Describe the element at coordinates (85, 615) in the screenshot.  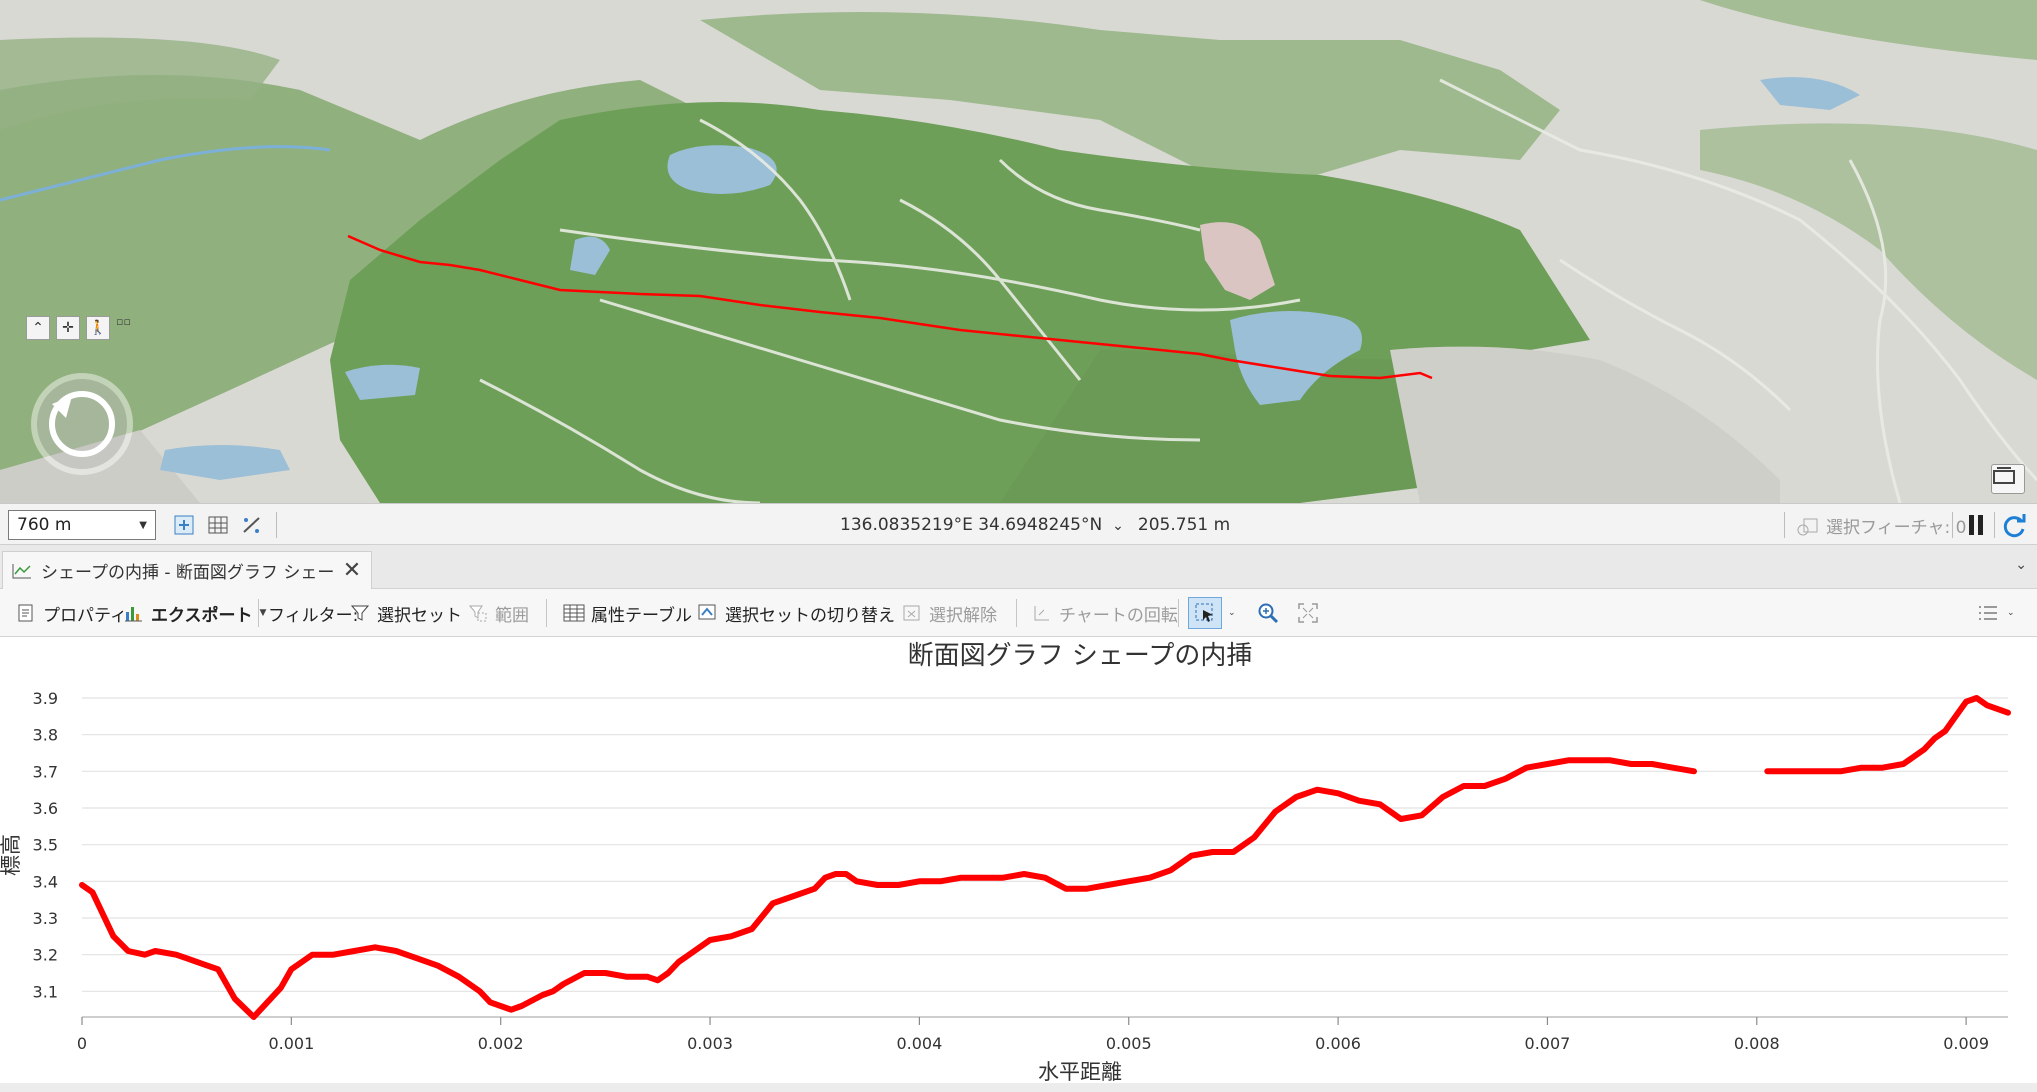
I see `properties-label: プロパティ` at that location.